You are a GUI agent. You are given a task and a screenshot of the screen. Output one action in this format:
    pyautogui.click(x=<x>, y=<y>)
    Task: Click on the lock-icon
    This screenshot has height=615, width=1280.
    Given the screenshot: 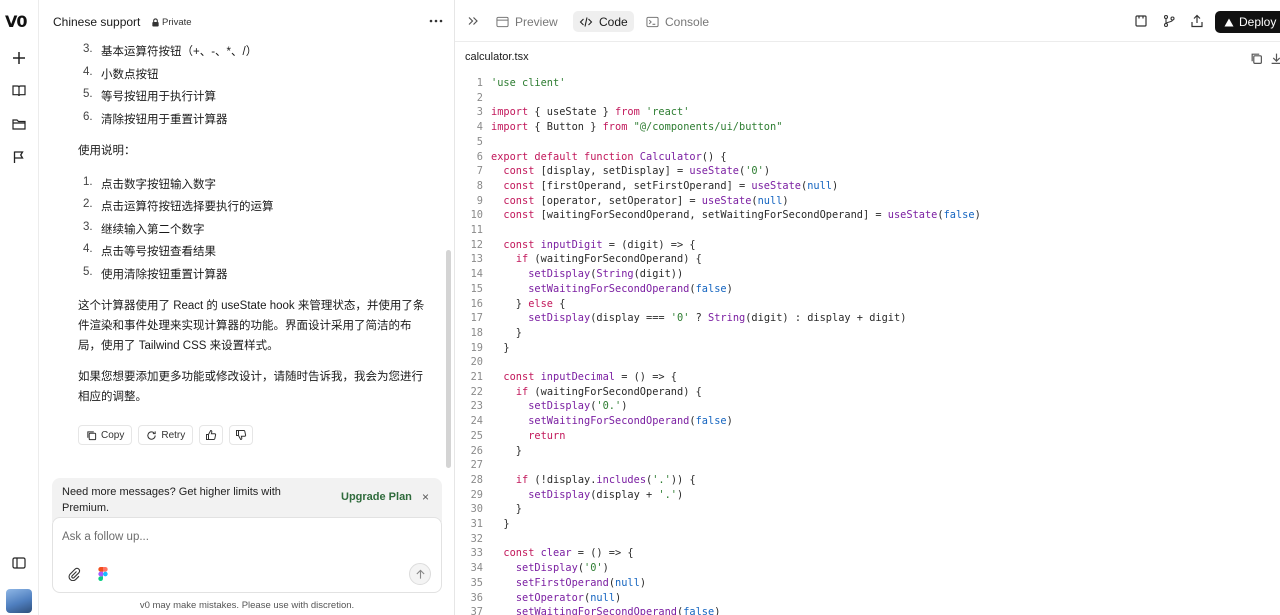 What is the action you would take?
    pyautogui.click(x=155, y=22)
    